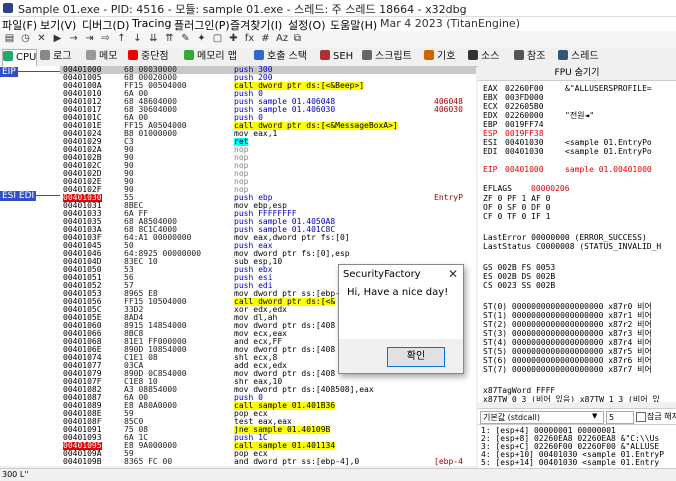 Image resolution: width=676 pixels, height=481 pixels. Describe the element at coordinates (398, 292) in the screenshot. I see `dialog-message: Hi, Have a nice day!` at that location.